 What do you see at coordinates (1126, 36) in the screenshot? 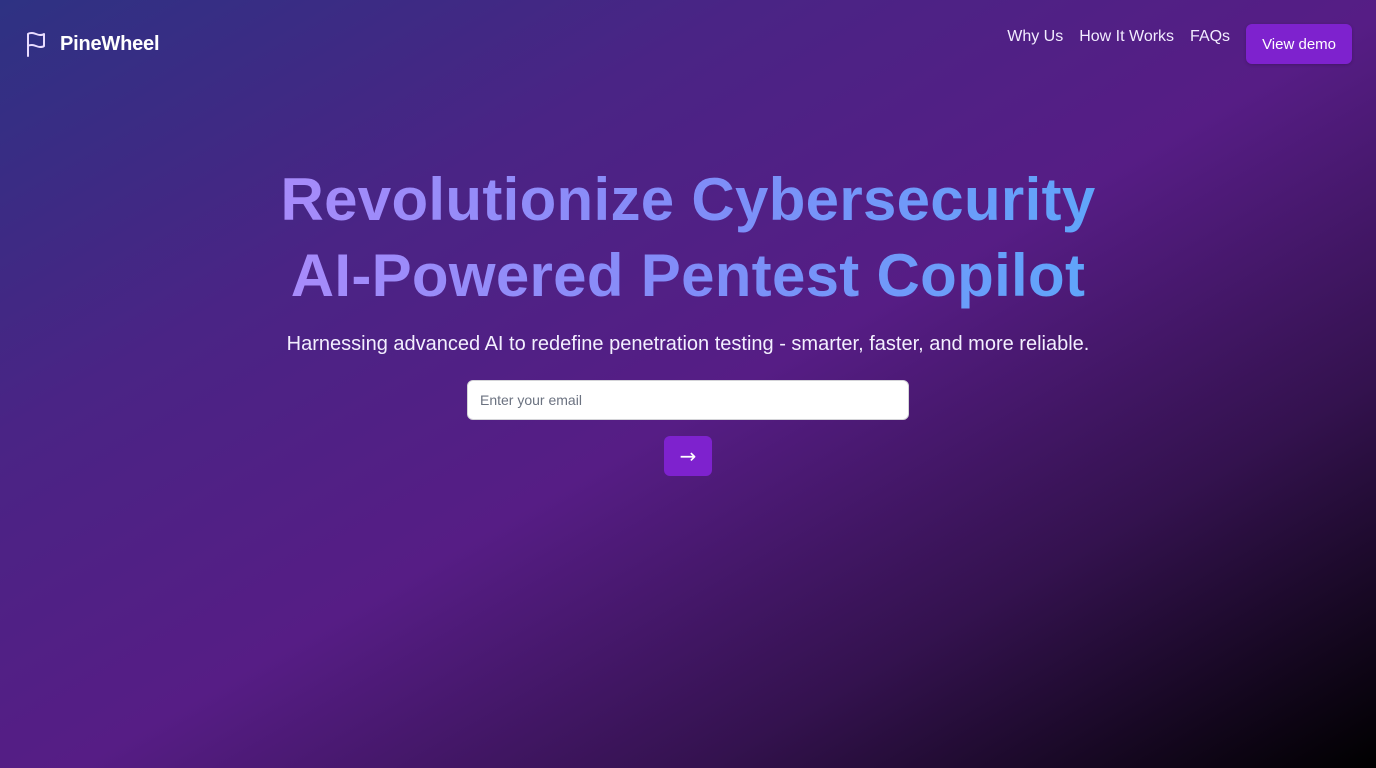
I see `nav-link-how-it-works: How It Works` at bounding box center [1126, 36].